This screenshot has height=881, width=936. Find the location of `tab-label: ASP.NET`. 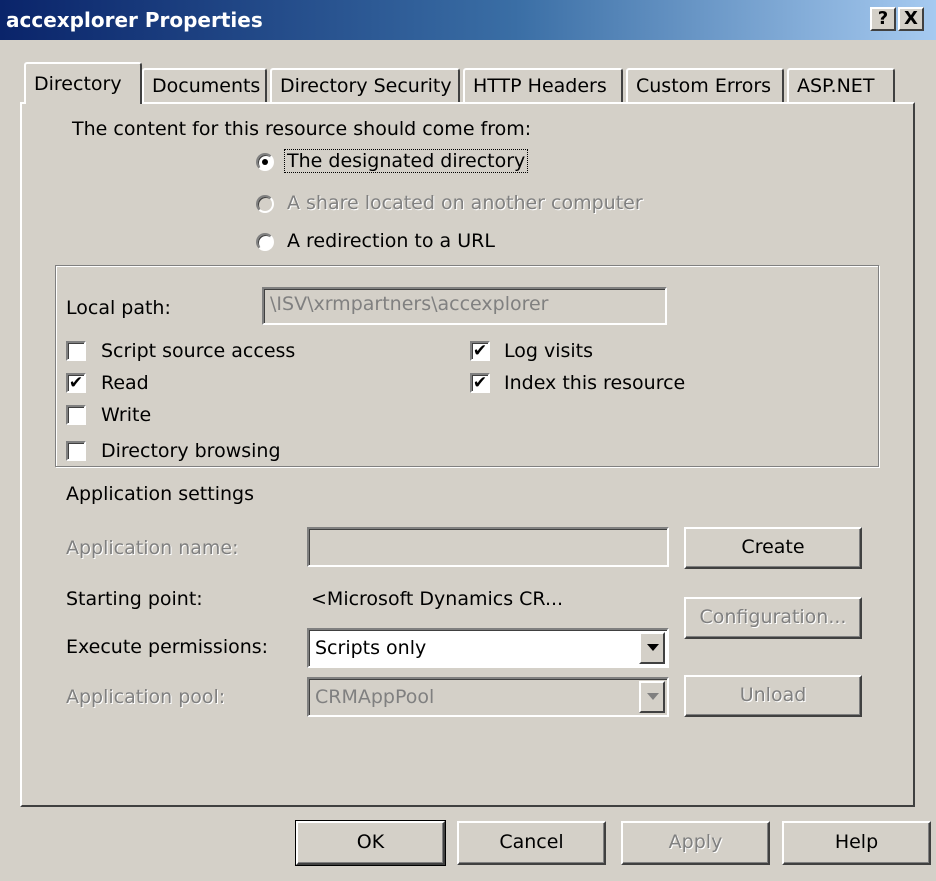

tab-label: ASP.NET is located at coordinates (836, 86).